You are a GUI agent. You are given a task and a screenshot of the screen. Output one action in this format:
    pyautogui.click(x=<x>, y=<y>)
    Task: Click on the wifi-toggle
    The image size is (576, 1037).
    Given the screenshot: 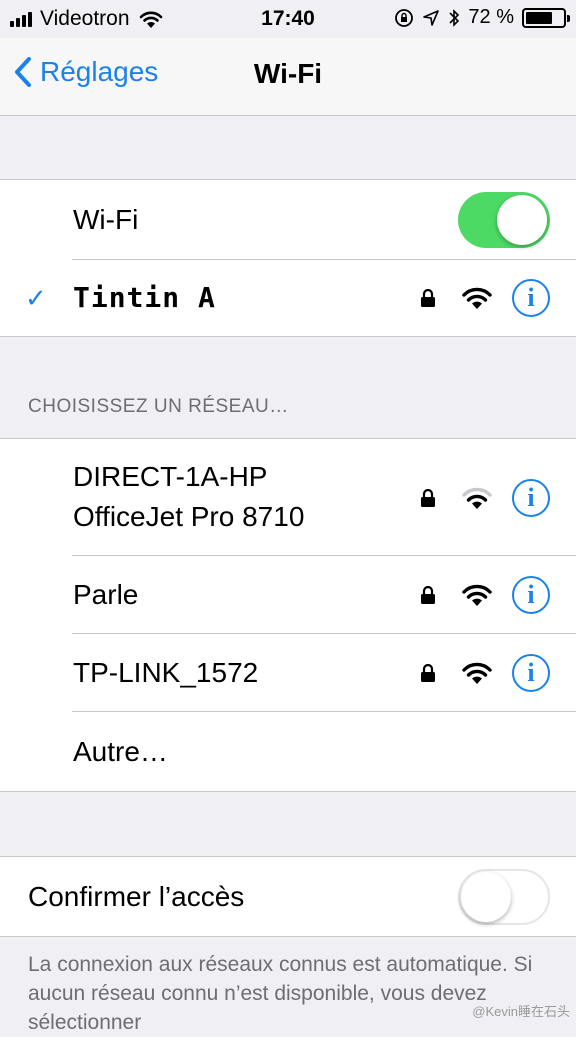 What is the action you would take?
    pyautogui.click(x=504, y=220)
    